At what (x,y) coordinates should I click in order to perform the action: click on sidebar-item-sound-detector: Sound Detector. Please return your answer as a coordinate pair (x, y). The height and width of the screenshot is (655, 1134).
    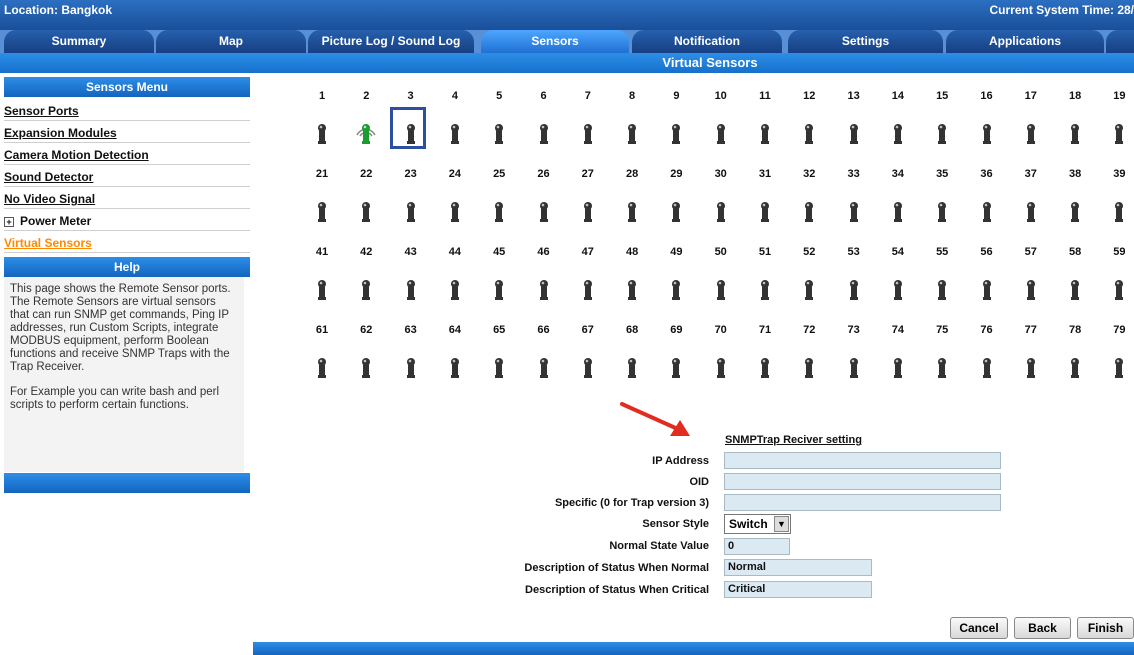
    Looking at the image, I should click on (127, 177).